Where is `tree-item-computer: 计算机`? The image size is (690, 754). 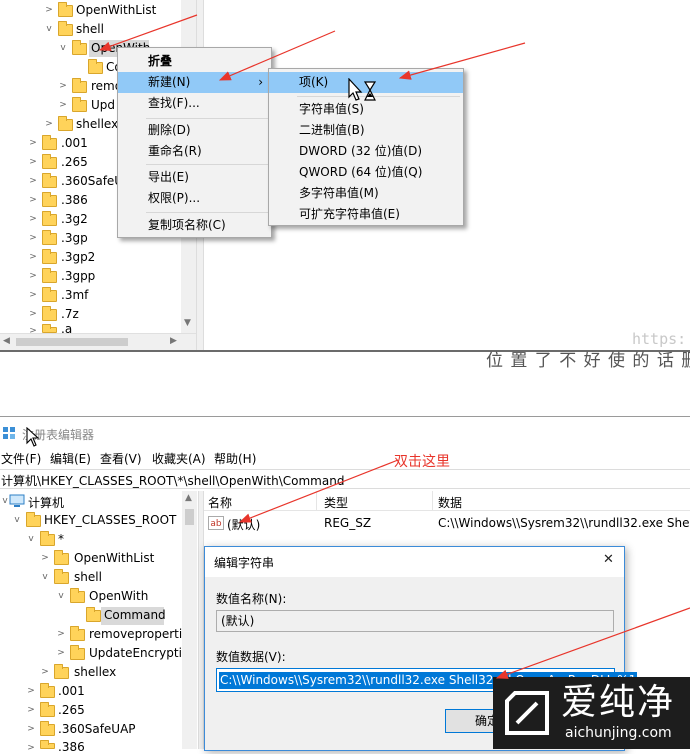
tree-item-computer: 计算机 is located at coordinates (46, 502).